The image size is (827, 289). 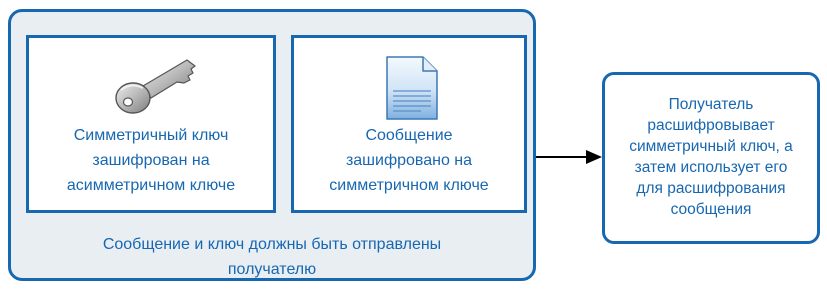 What do you see at coordinates (711, 167) in the screenshot?
I see `caption-line: затем использует его` at bounding box center [711, 167].